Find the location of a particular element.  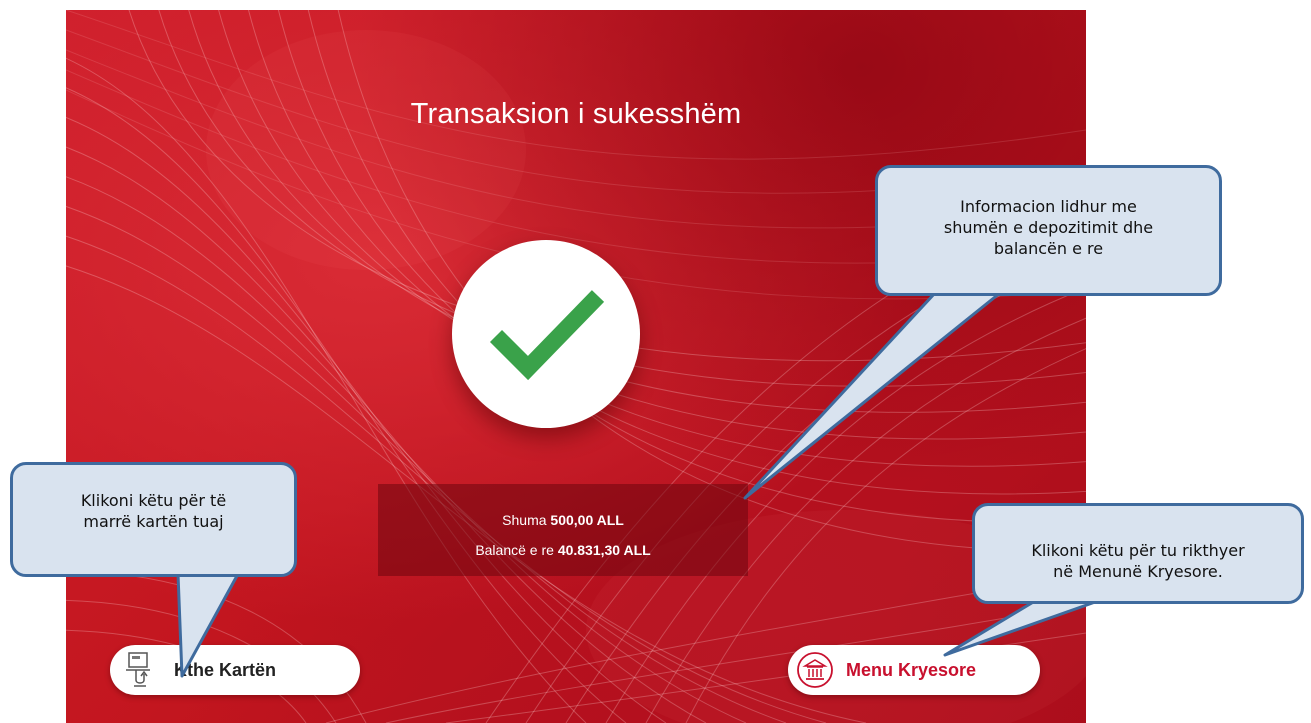

bank-building-icon is located at coordinates (815, 670).